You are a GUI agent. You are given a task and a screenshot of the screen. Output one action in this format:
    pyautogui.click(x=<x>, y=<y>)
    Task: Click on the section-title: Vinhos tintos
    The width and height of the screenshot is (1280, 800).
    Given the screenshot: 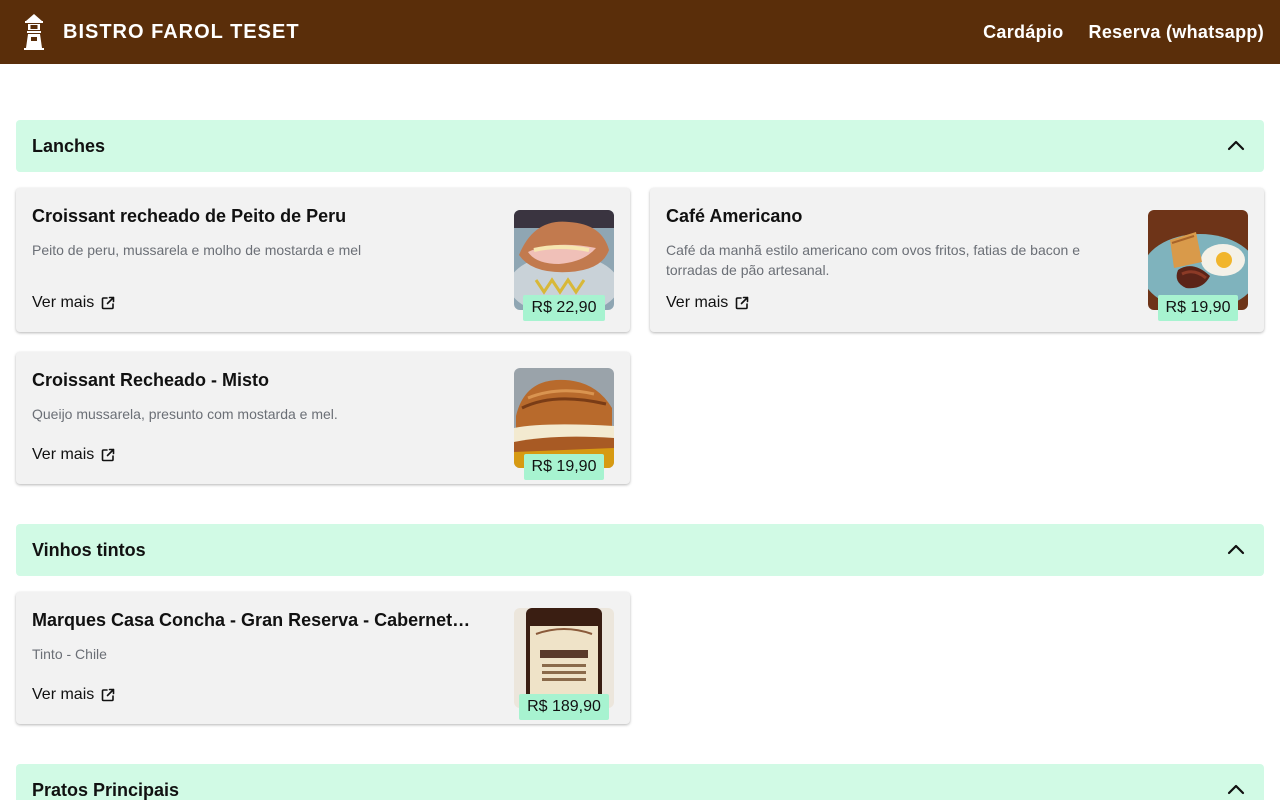 What is the action you would take?
    pyautogui.click(x=89, y=549)
    